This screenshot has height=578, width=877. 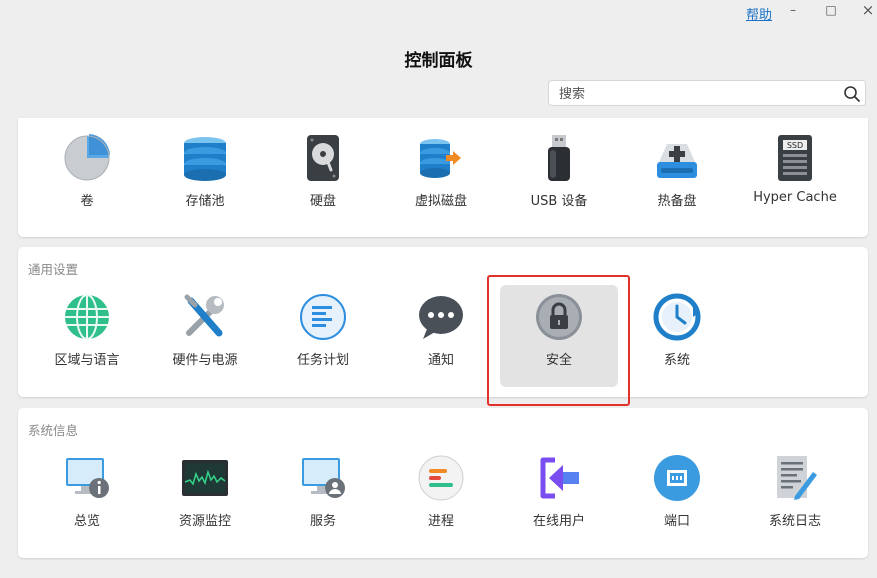 I want to click on item-virtual-disk: 虚拟磁盘, so click(x=441, y=177).